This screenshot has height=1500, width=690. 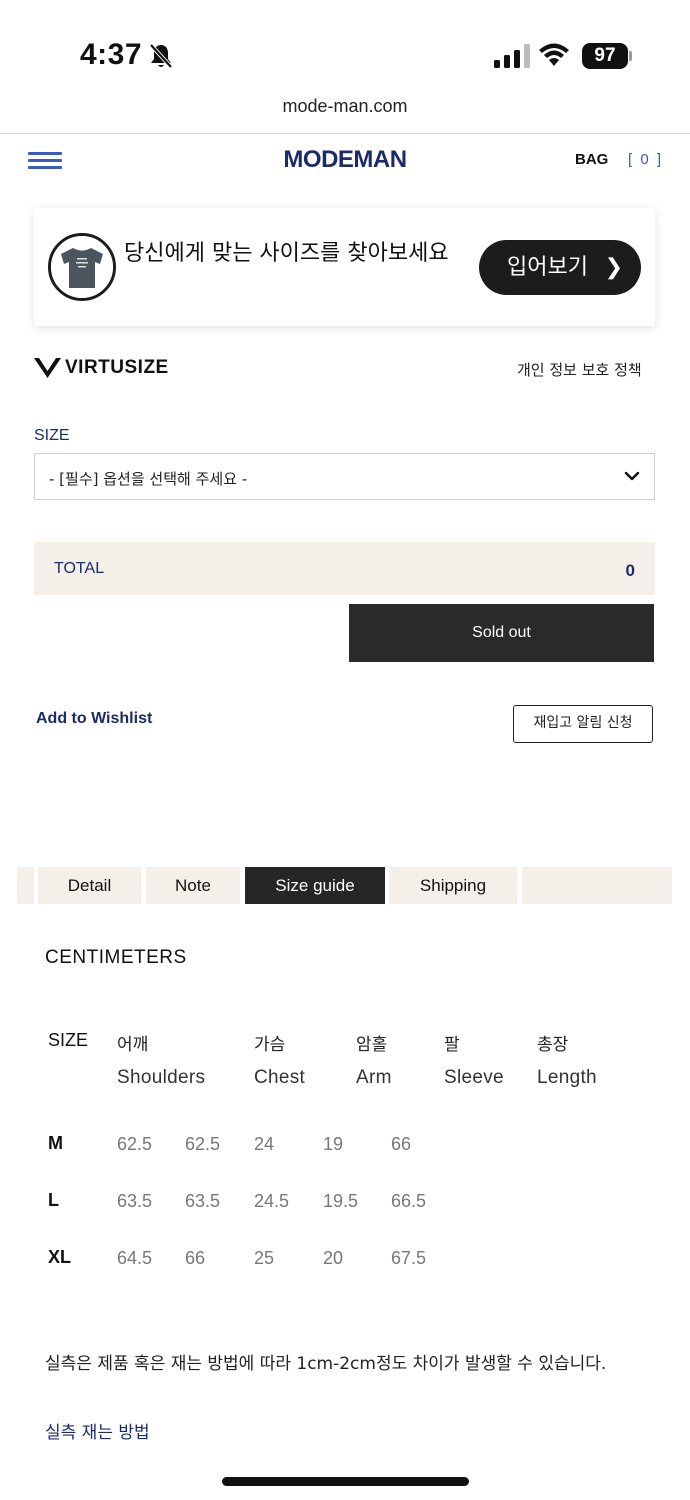 I want to click on size-cell: 64.5, so click(x=135, y=1258).